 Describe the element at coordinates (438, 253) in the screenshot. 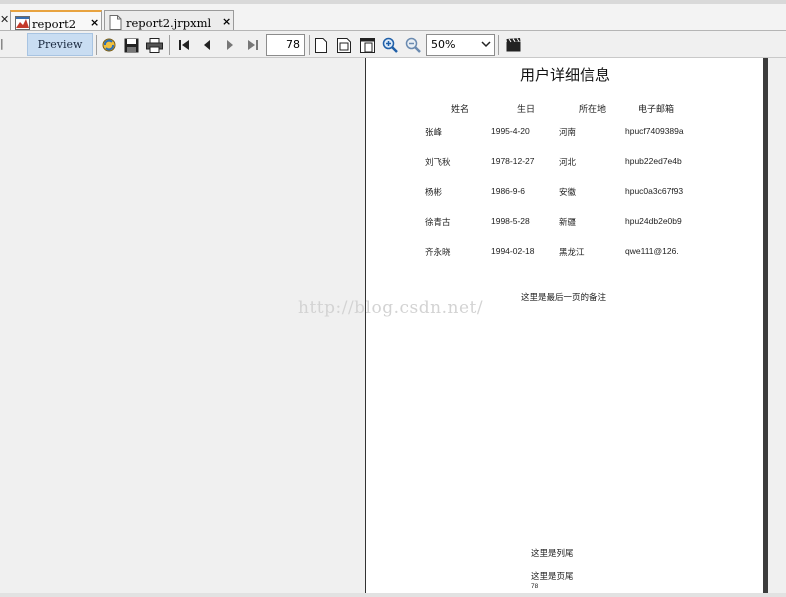

I see `cell-name: 齐永晓` at that location.